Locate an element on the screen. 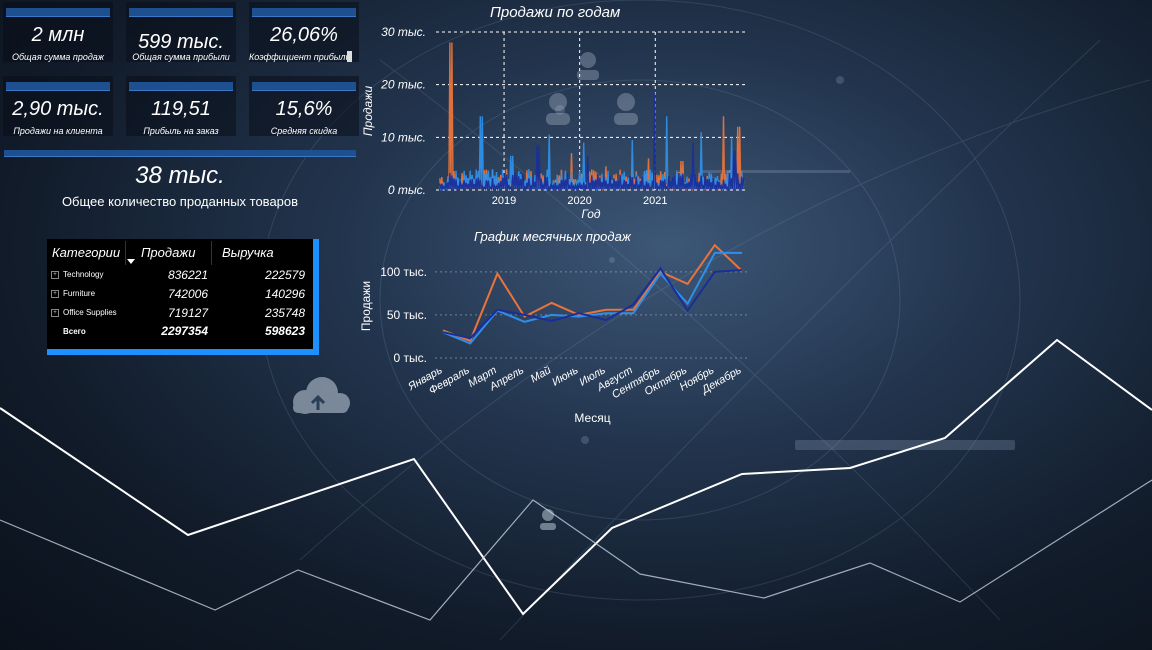  kpi-value: 15,6% is located at coordinates (304, 109).